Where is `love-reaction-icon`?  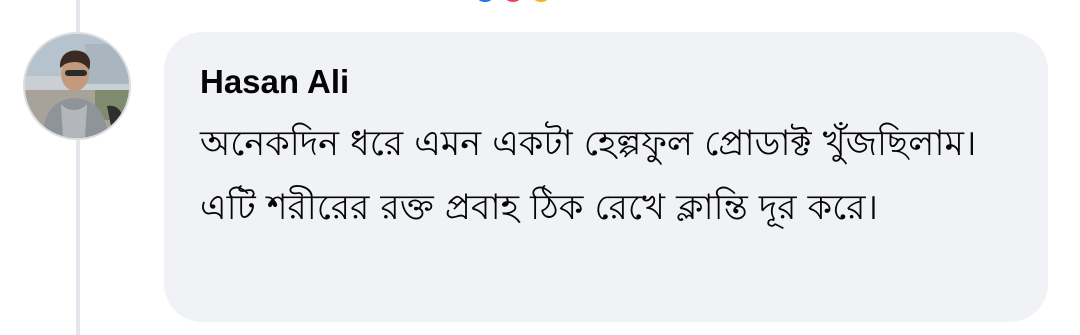
love-reaction-icon is located at coordinates (513, 2).